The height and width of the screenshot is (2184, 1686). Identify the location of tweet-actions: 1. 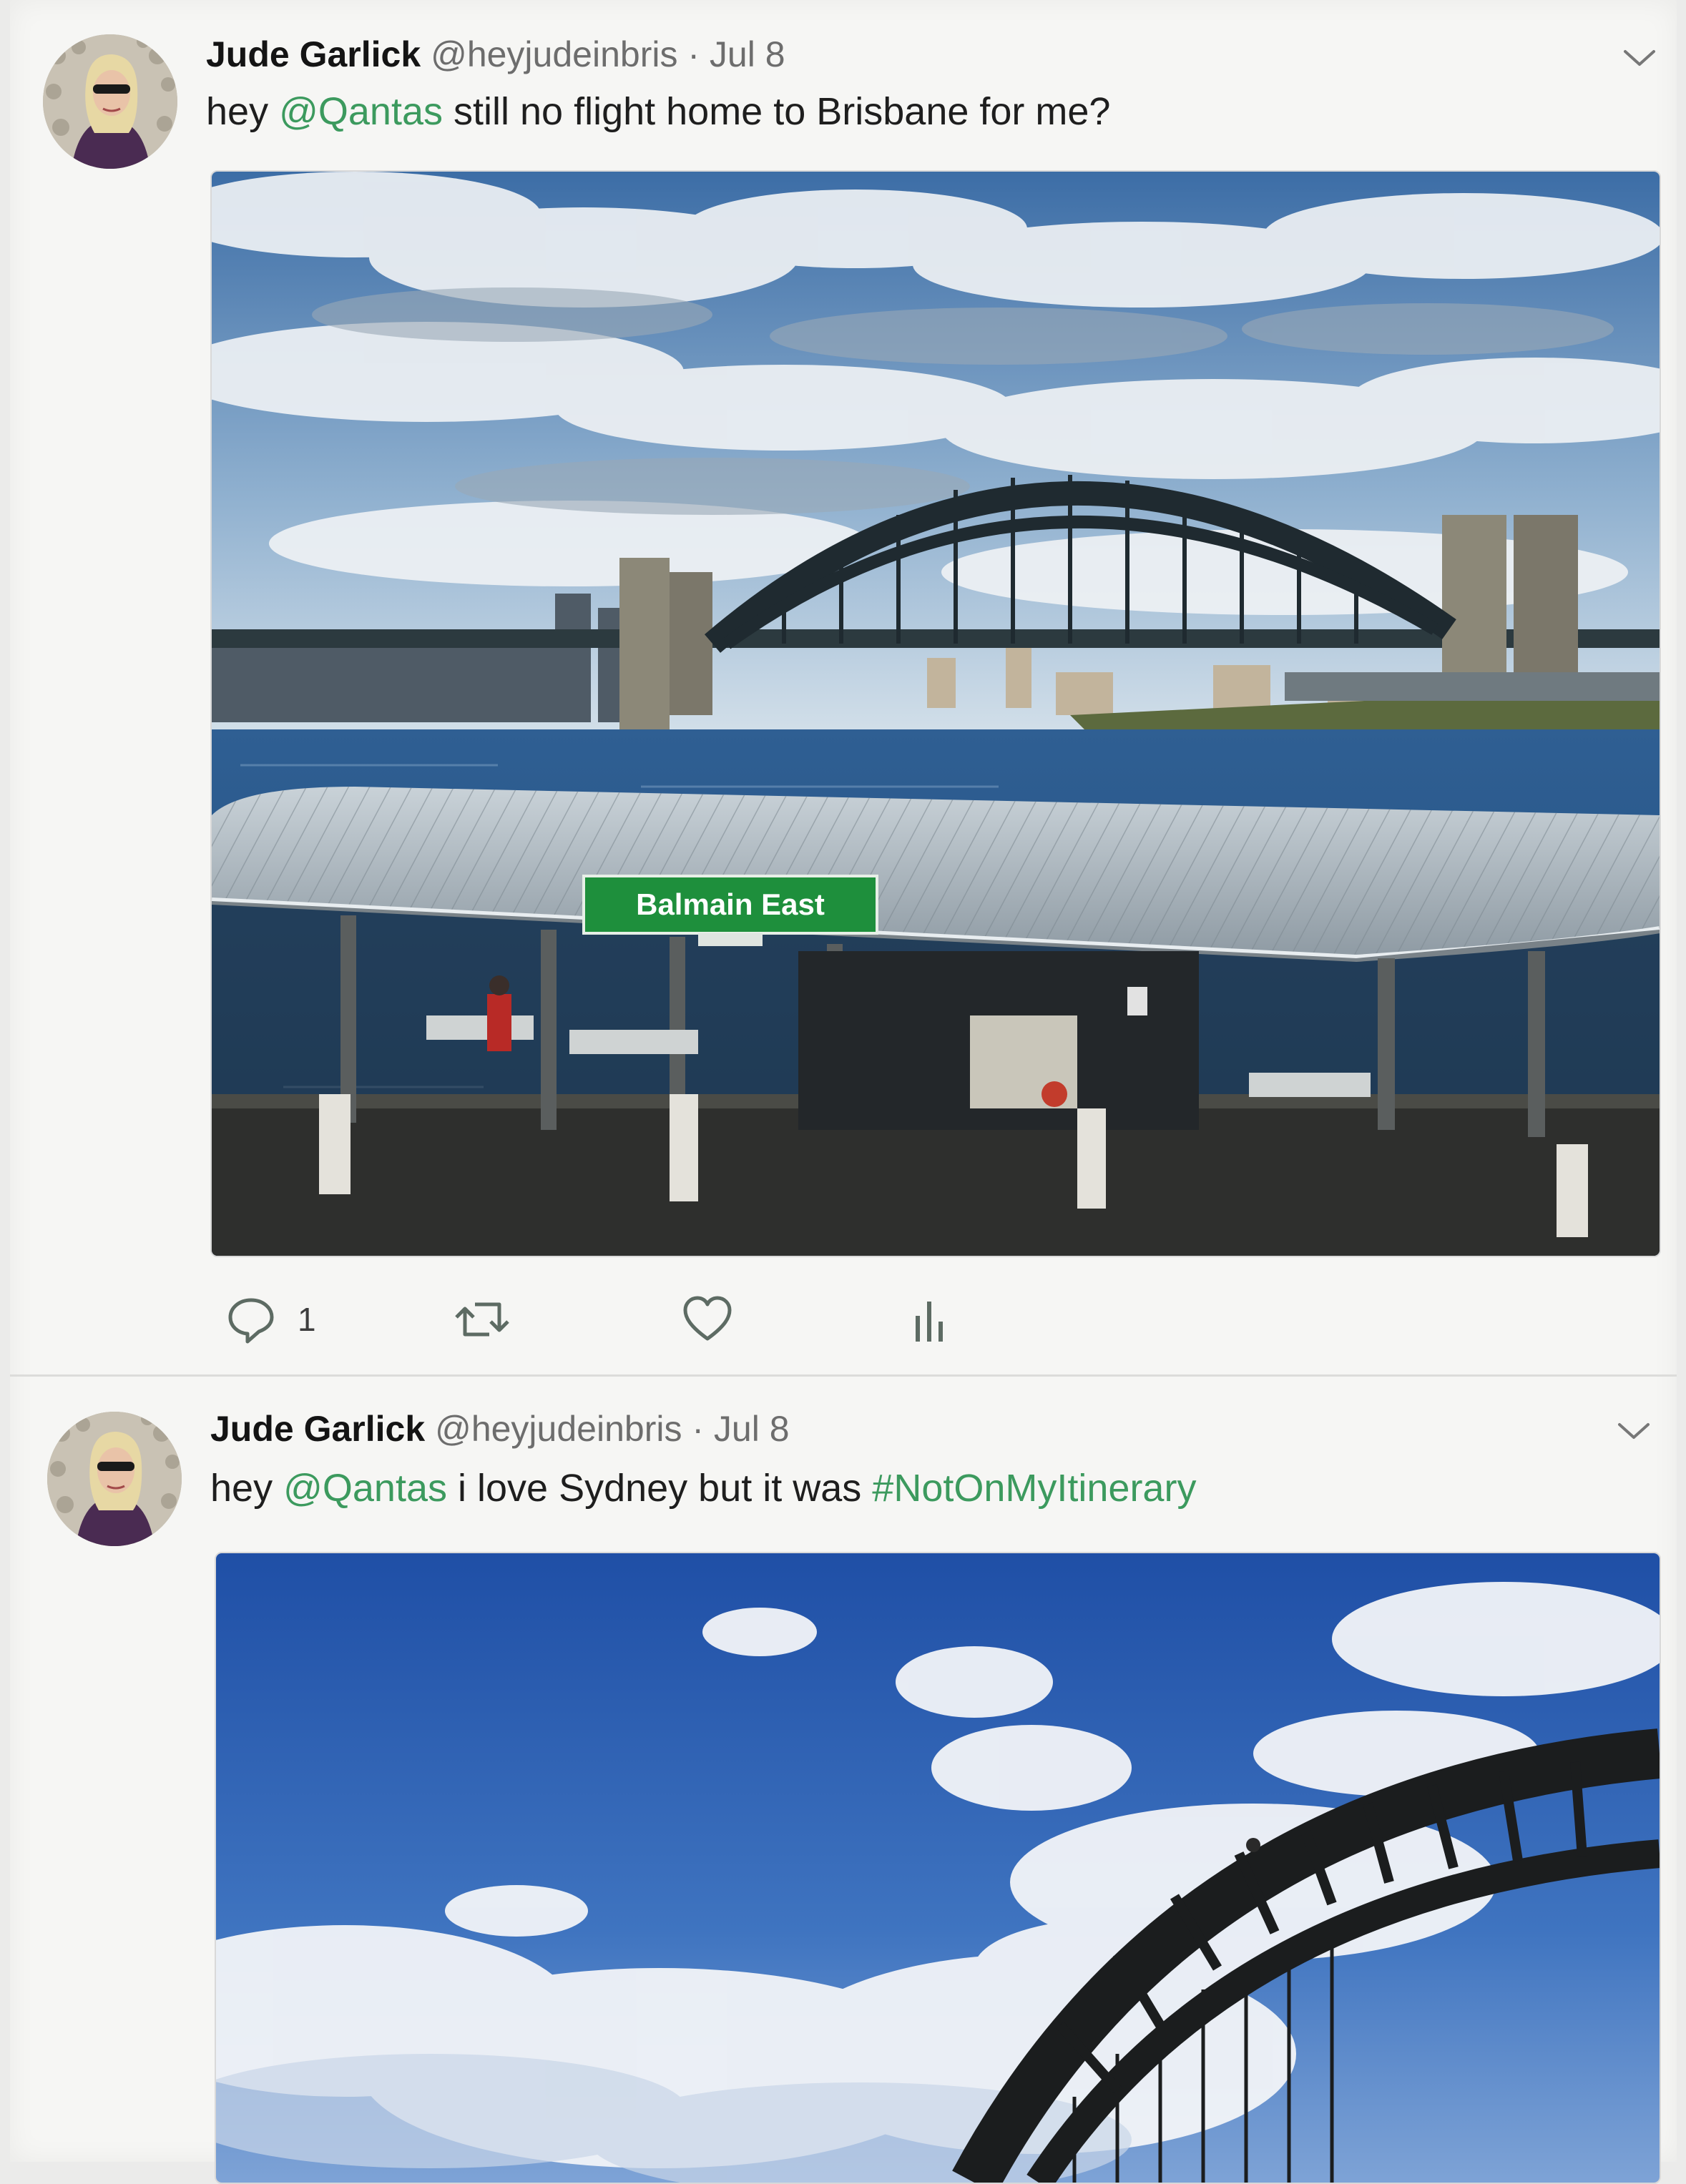
(718, 1319).